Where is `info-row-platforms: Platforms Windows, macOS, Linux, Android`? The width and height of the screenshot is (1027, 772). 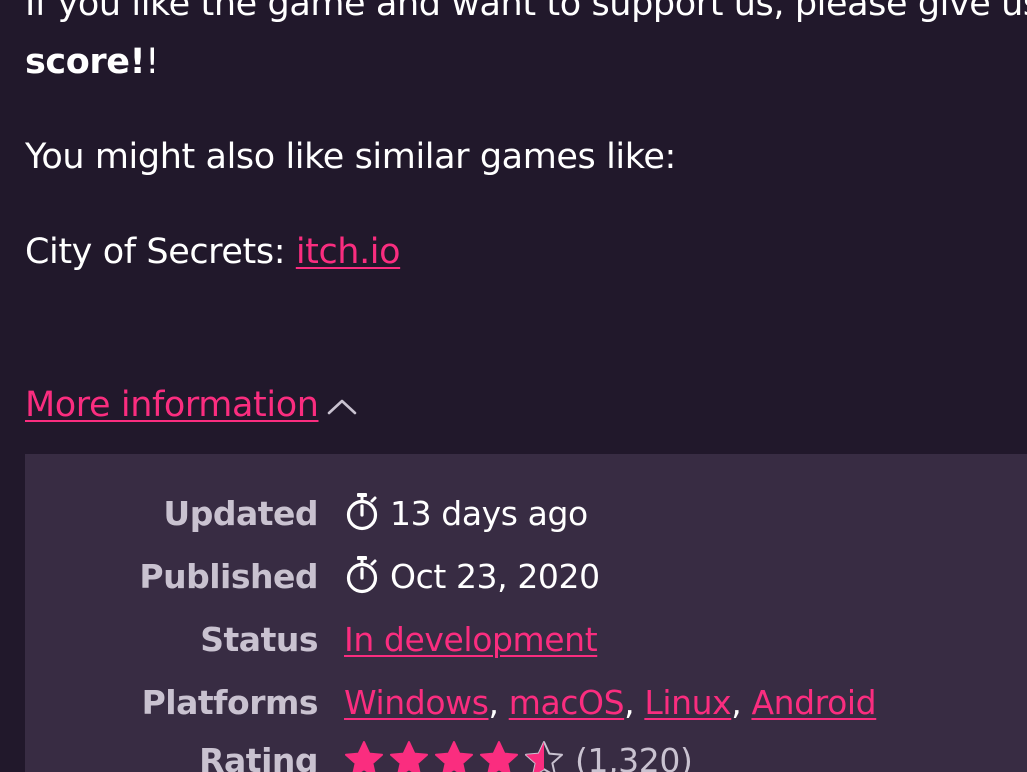
info-row-platforms: Platforms Windows, macOS, Linux, Android is located at coordinates (526, 703).